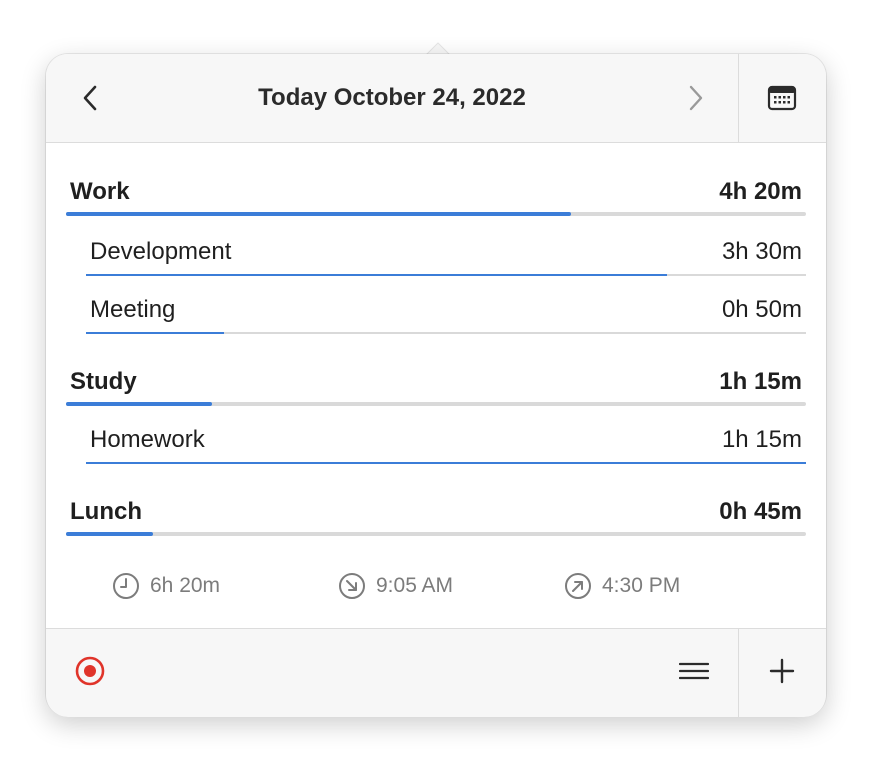 The height and width of the screenshot is (770, 872). Describe the element at coordinates (126, 586) in the screenshot. I see `clock-icon` at that location.